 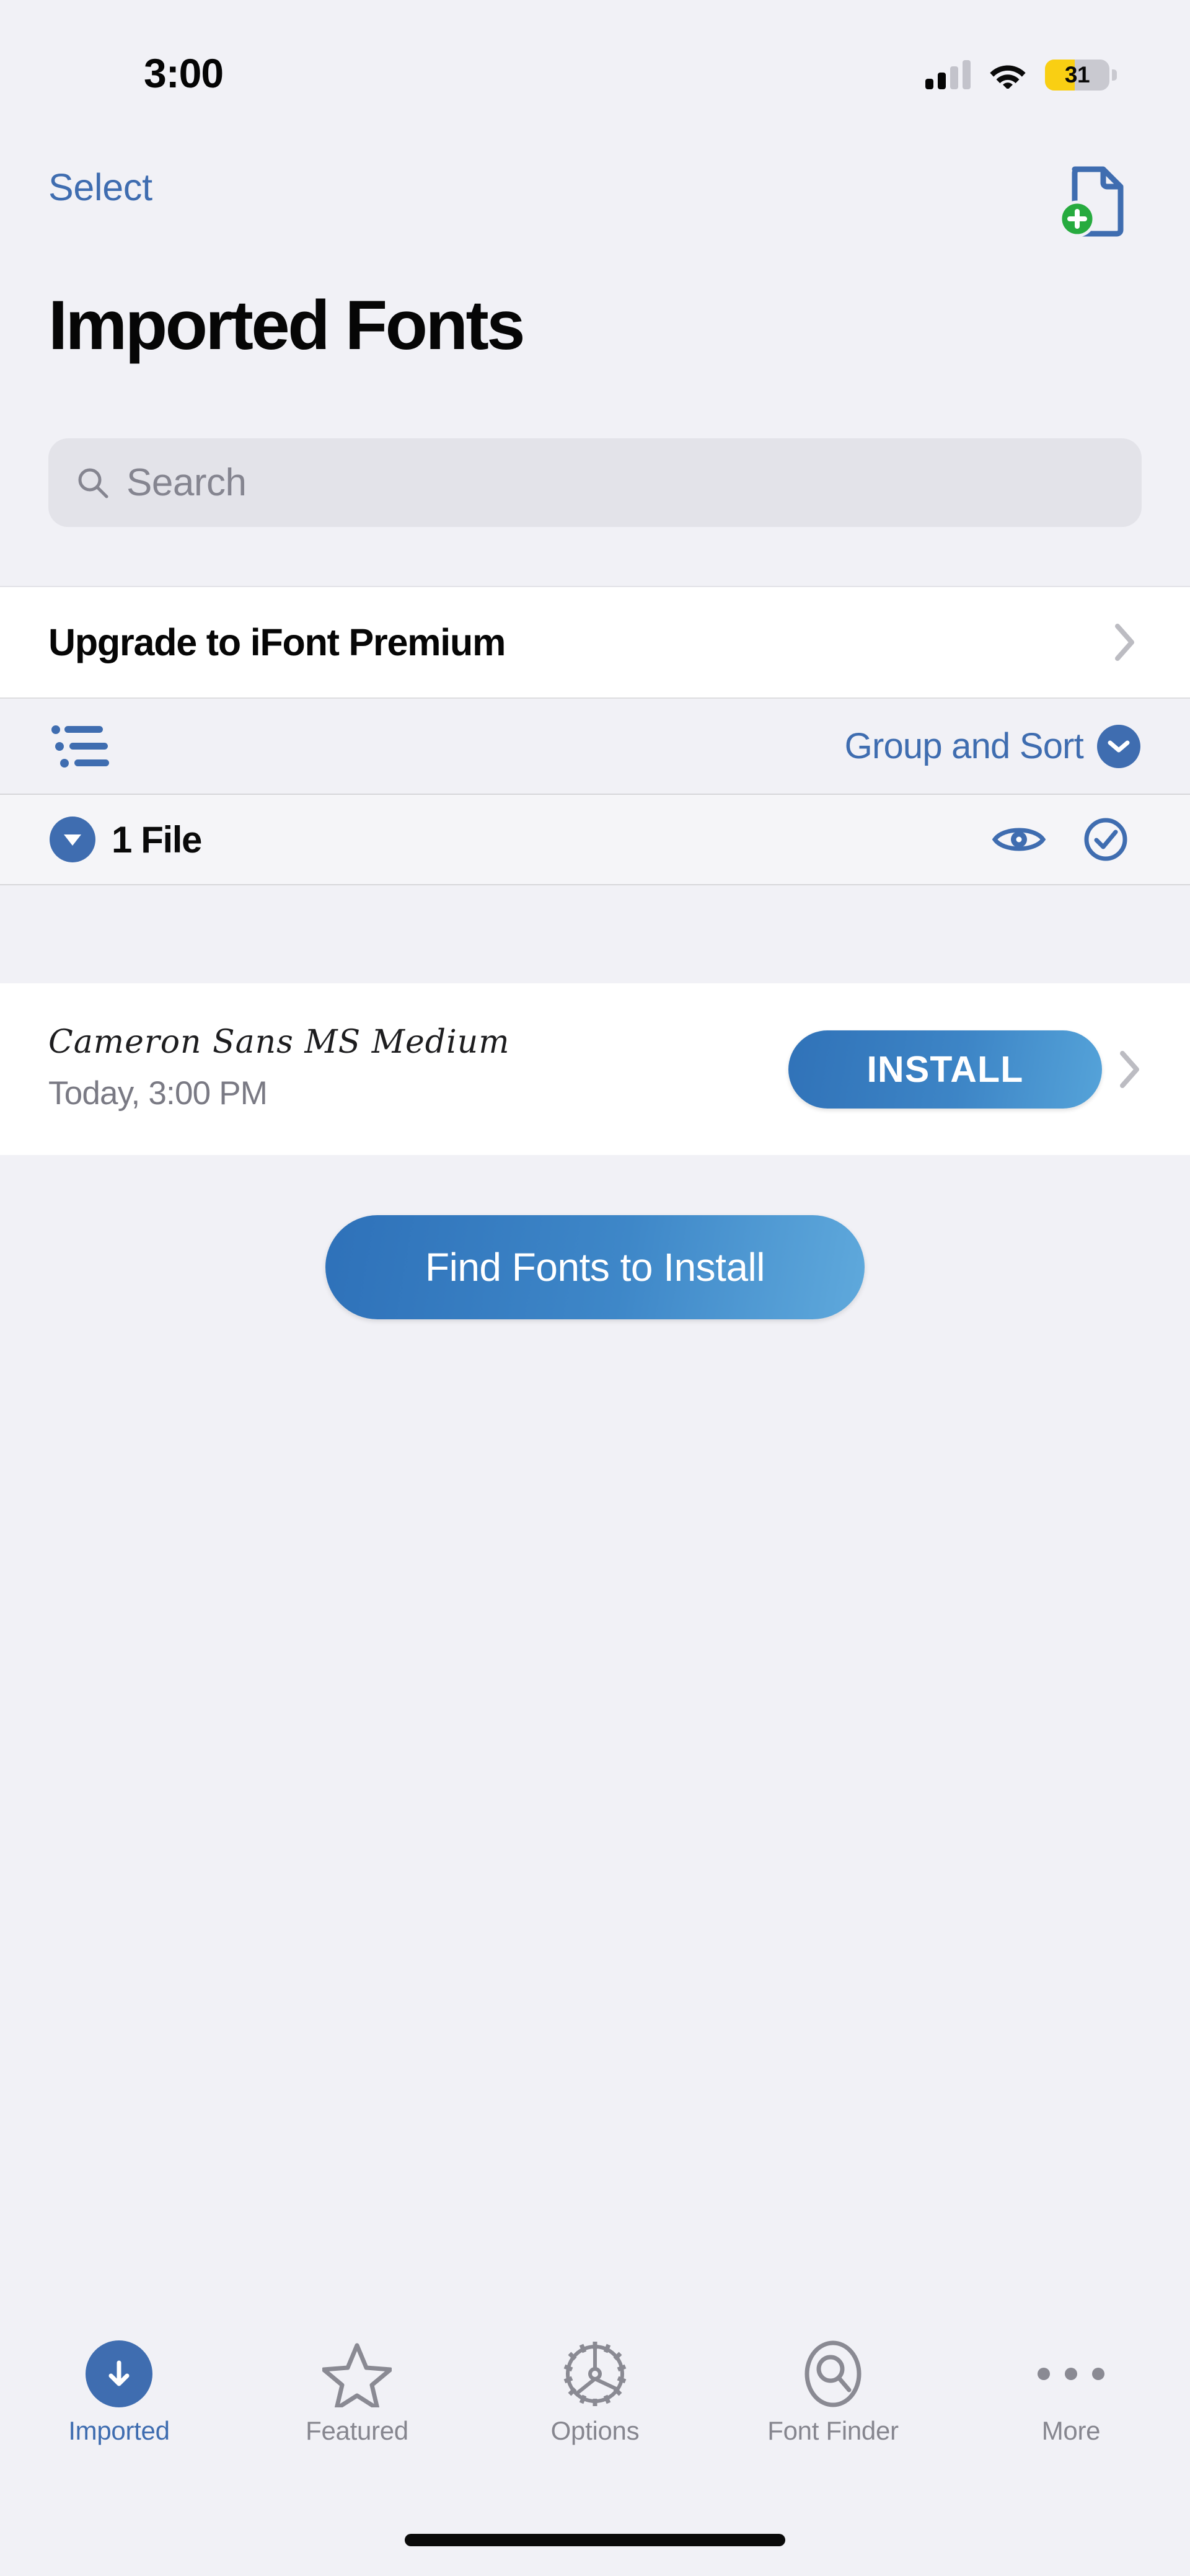 What do you see at coordinates (948, 74) in the screenshot?
I see `cellular-signal-icon` at bounding box center [948, 74].